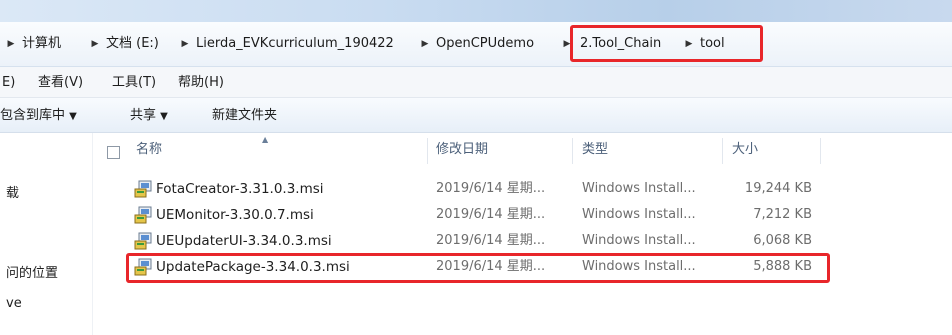  Describe the element at coordinates (60, 83) in the screenshot. I see `menu-view: 查看(V)` at that location.